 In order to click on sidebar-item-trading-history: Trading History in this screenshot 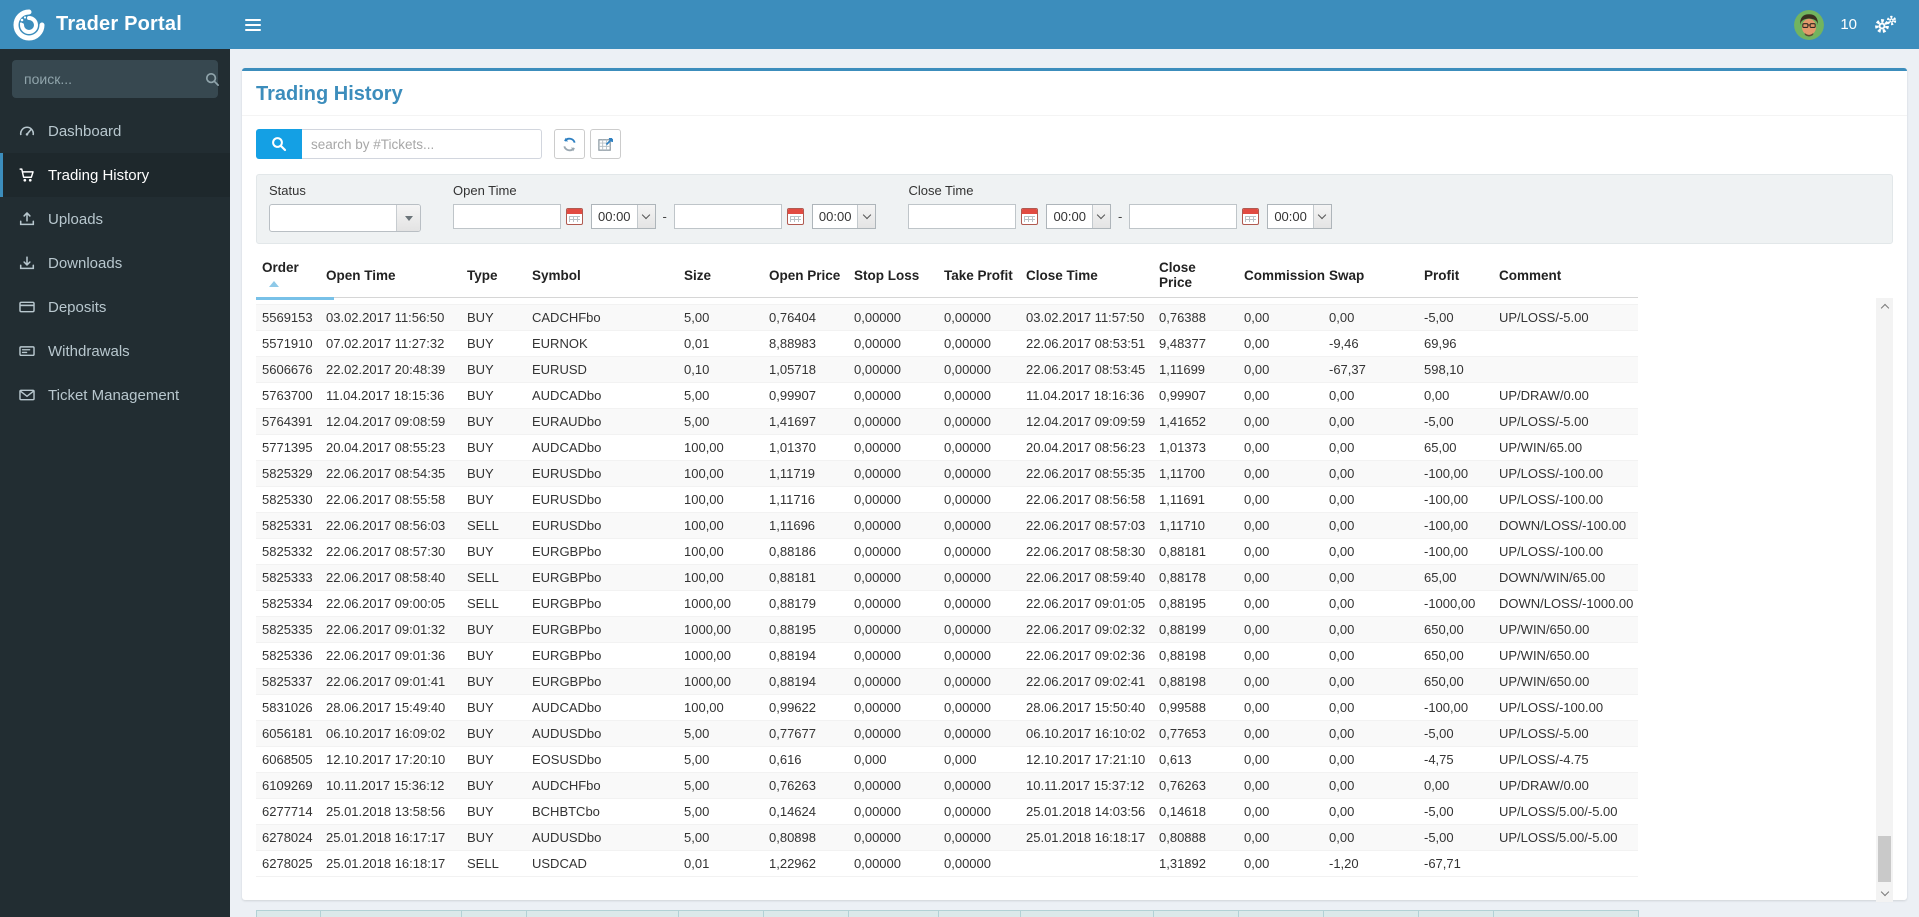, I will do `click(115, 175)`.